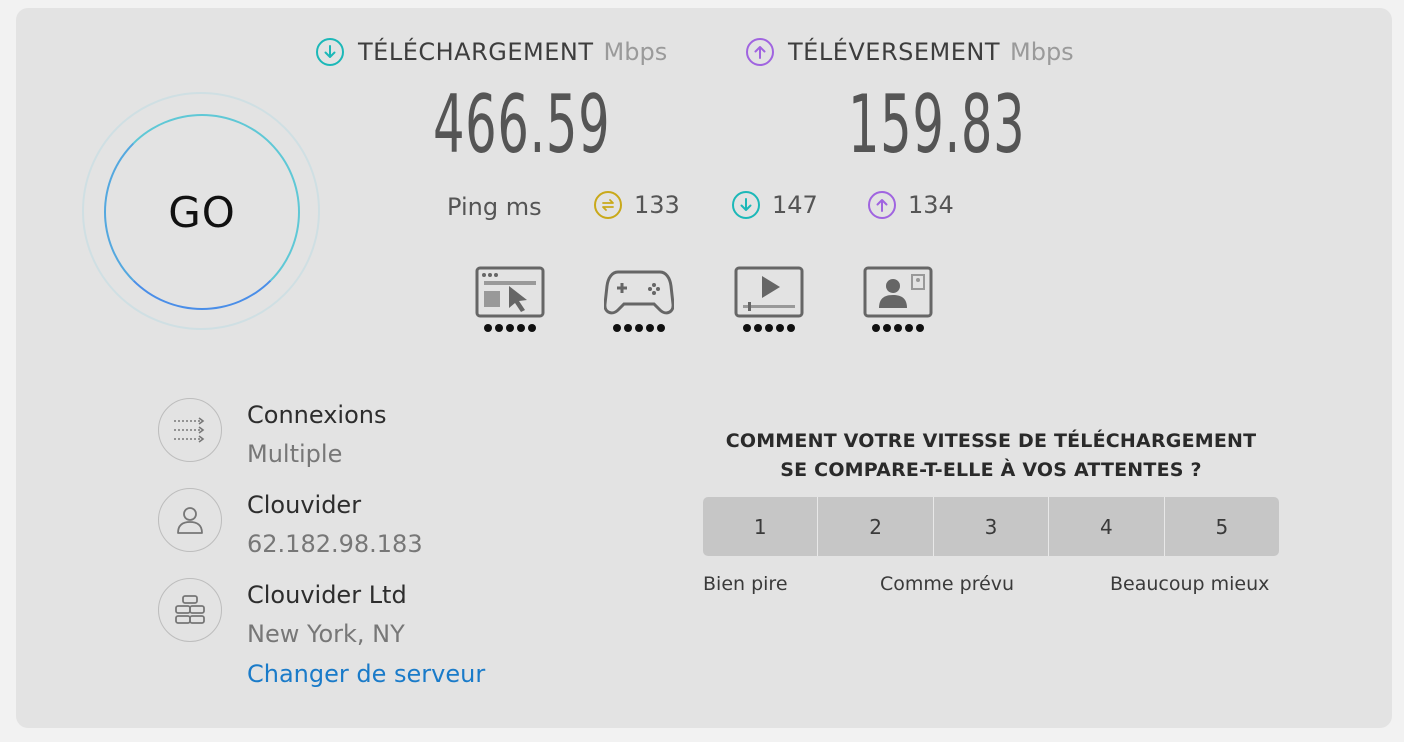  What do you see at coordinates (991, 470) in the screenshot?
I see `survey-question-line2: SE COMPARE-T-ELLE À VOS ATTENTES ?` at bounding box center [991, 470].